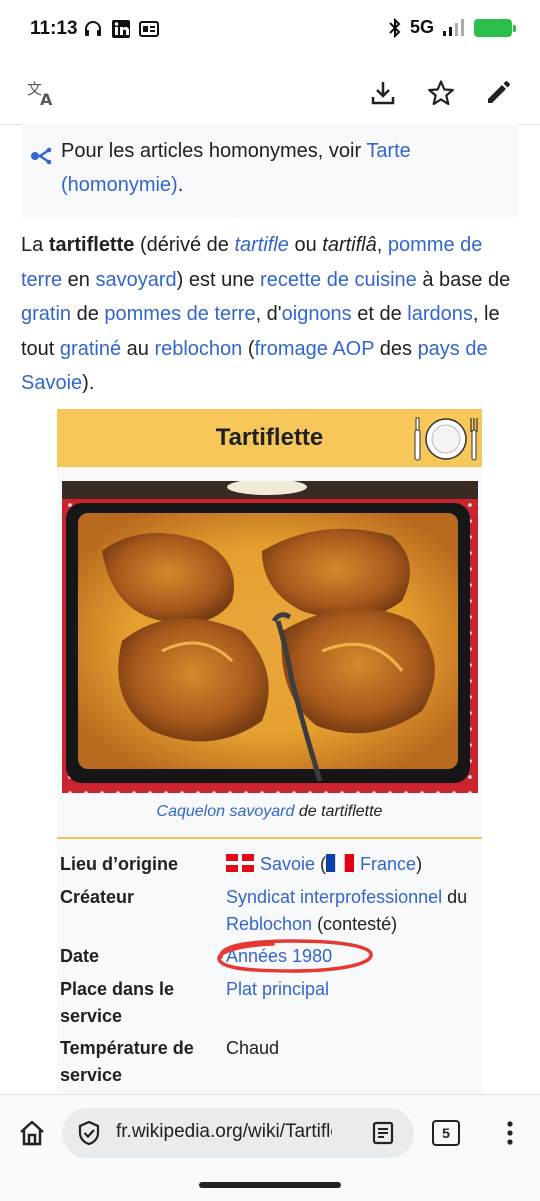  Describe the element at coordinates (349, 245) in the screenshot. I see `intro-italic-term: tartiflâ` at that location.